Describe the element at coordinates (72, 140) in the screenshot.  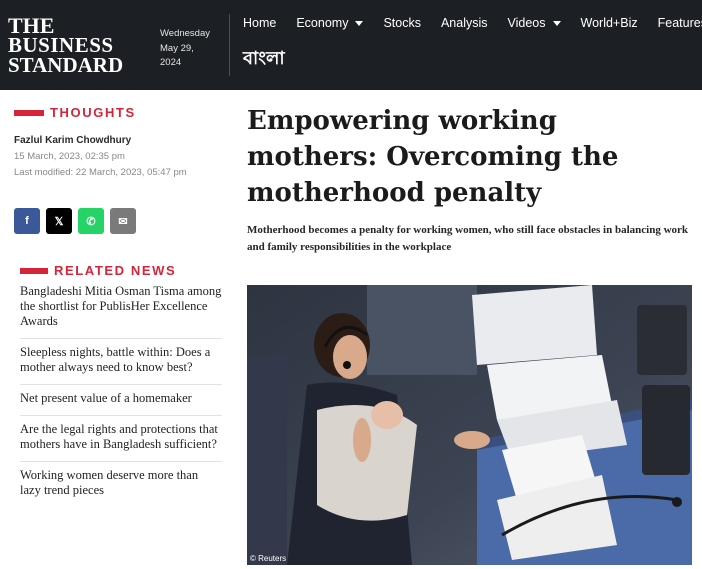
I see `author-name: Fazlul Karim Chowdhury` at that location.